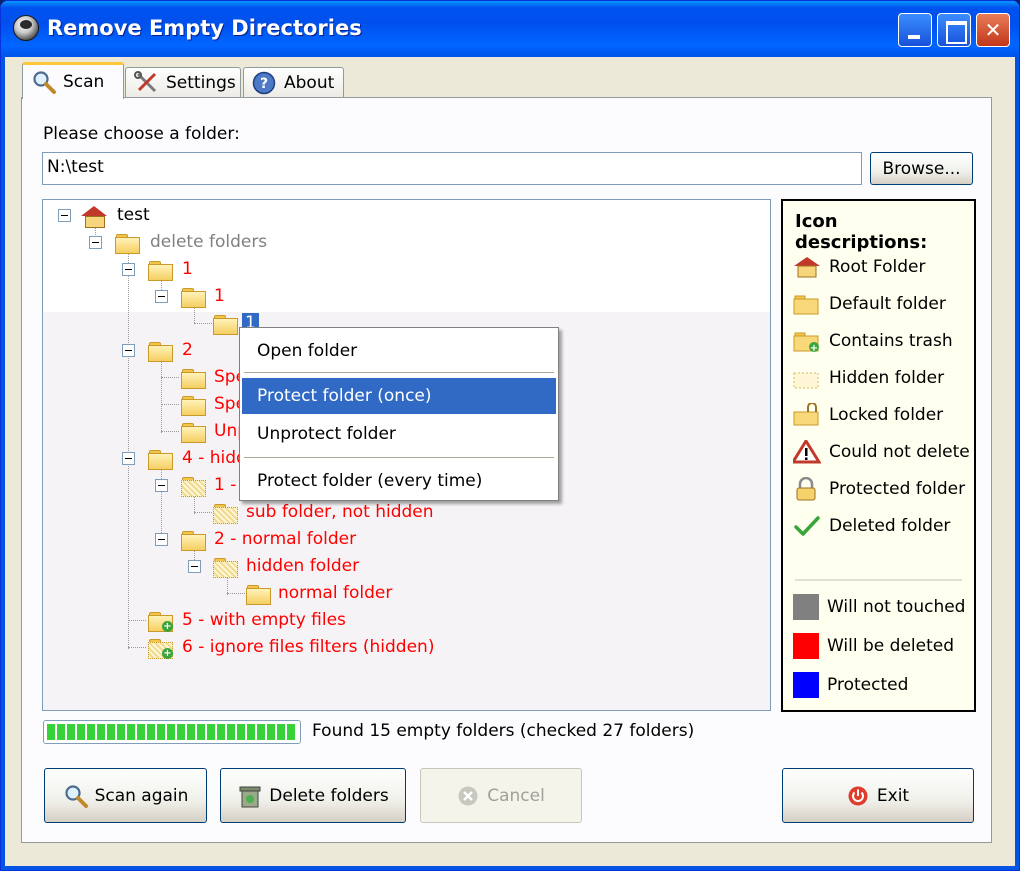 The image size is (1020, 871). Describe the element at coordinates (850, 685) in the screenshot. I see `legend-color-item: Protected` at that location.